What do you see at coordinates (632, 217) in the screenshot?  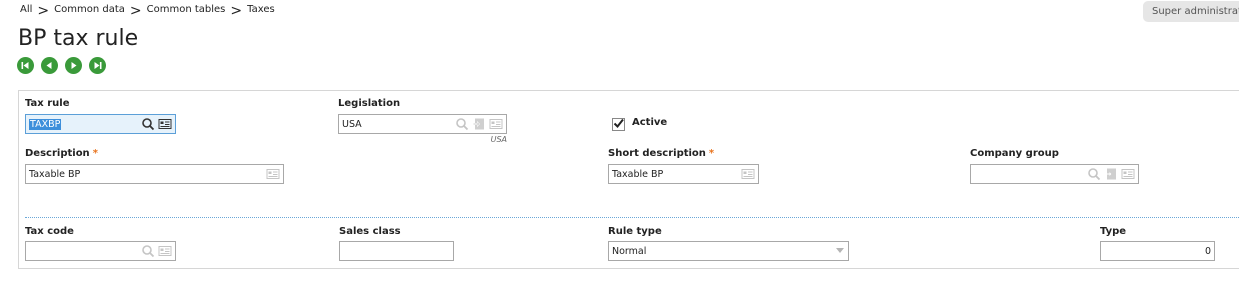 I see `section-separator` at bounding box center [632, 217].